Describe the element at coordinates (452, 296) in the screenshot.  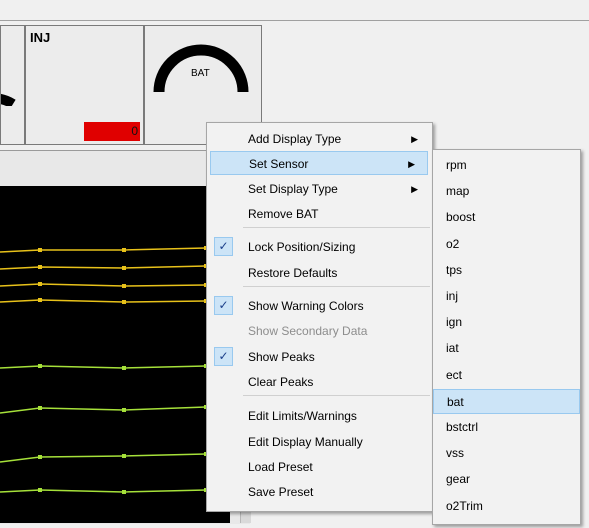
I see `sensor-option-label: inj` at that location.